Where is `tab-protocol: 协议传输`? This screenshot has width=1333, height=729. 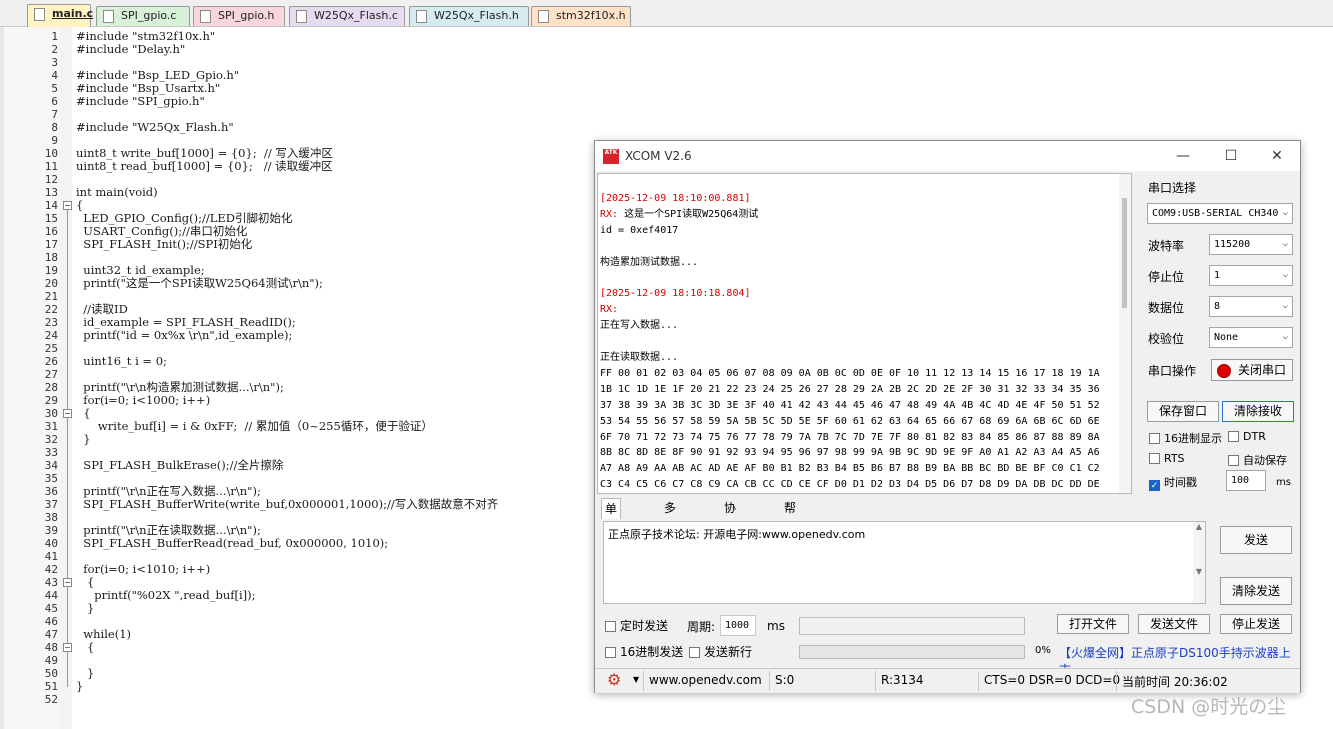 tab-protocol: 协议传输 is located at coordinates (730, 536).